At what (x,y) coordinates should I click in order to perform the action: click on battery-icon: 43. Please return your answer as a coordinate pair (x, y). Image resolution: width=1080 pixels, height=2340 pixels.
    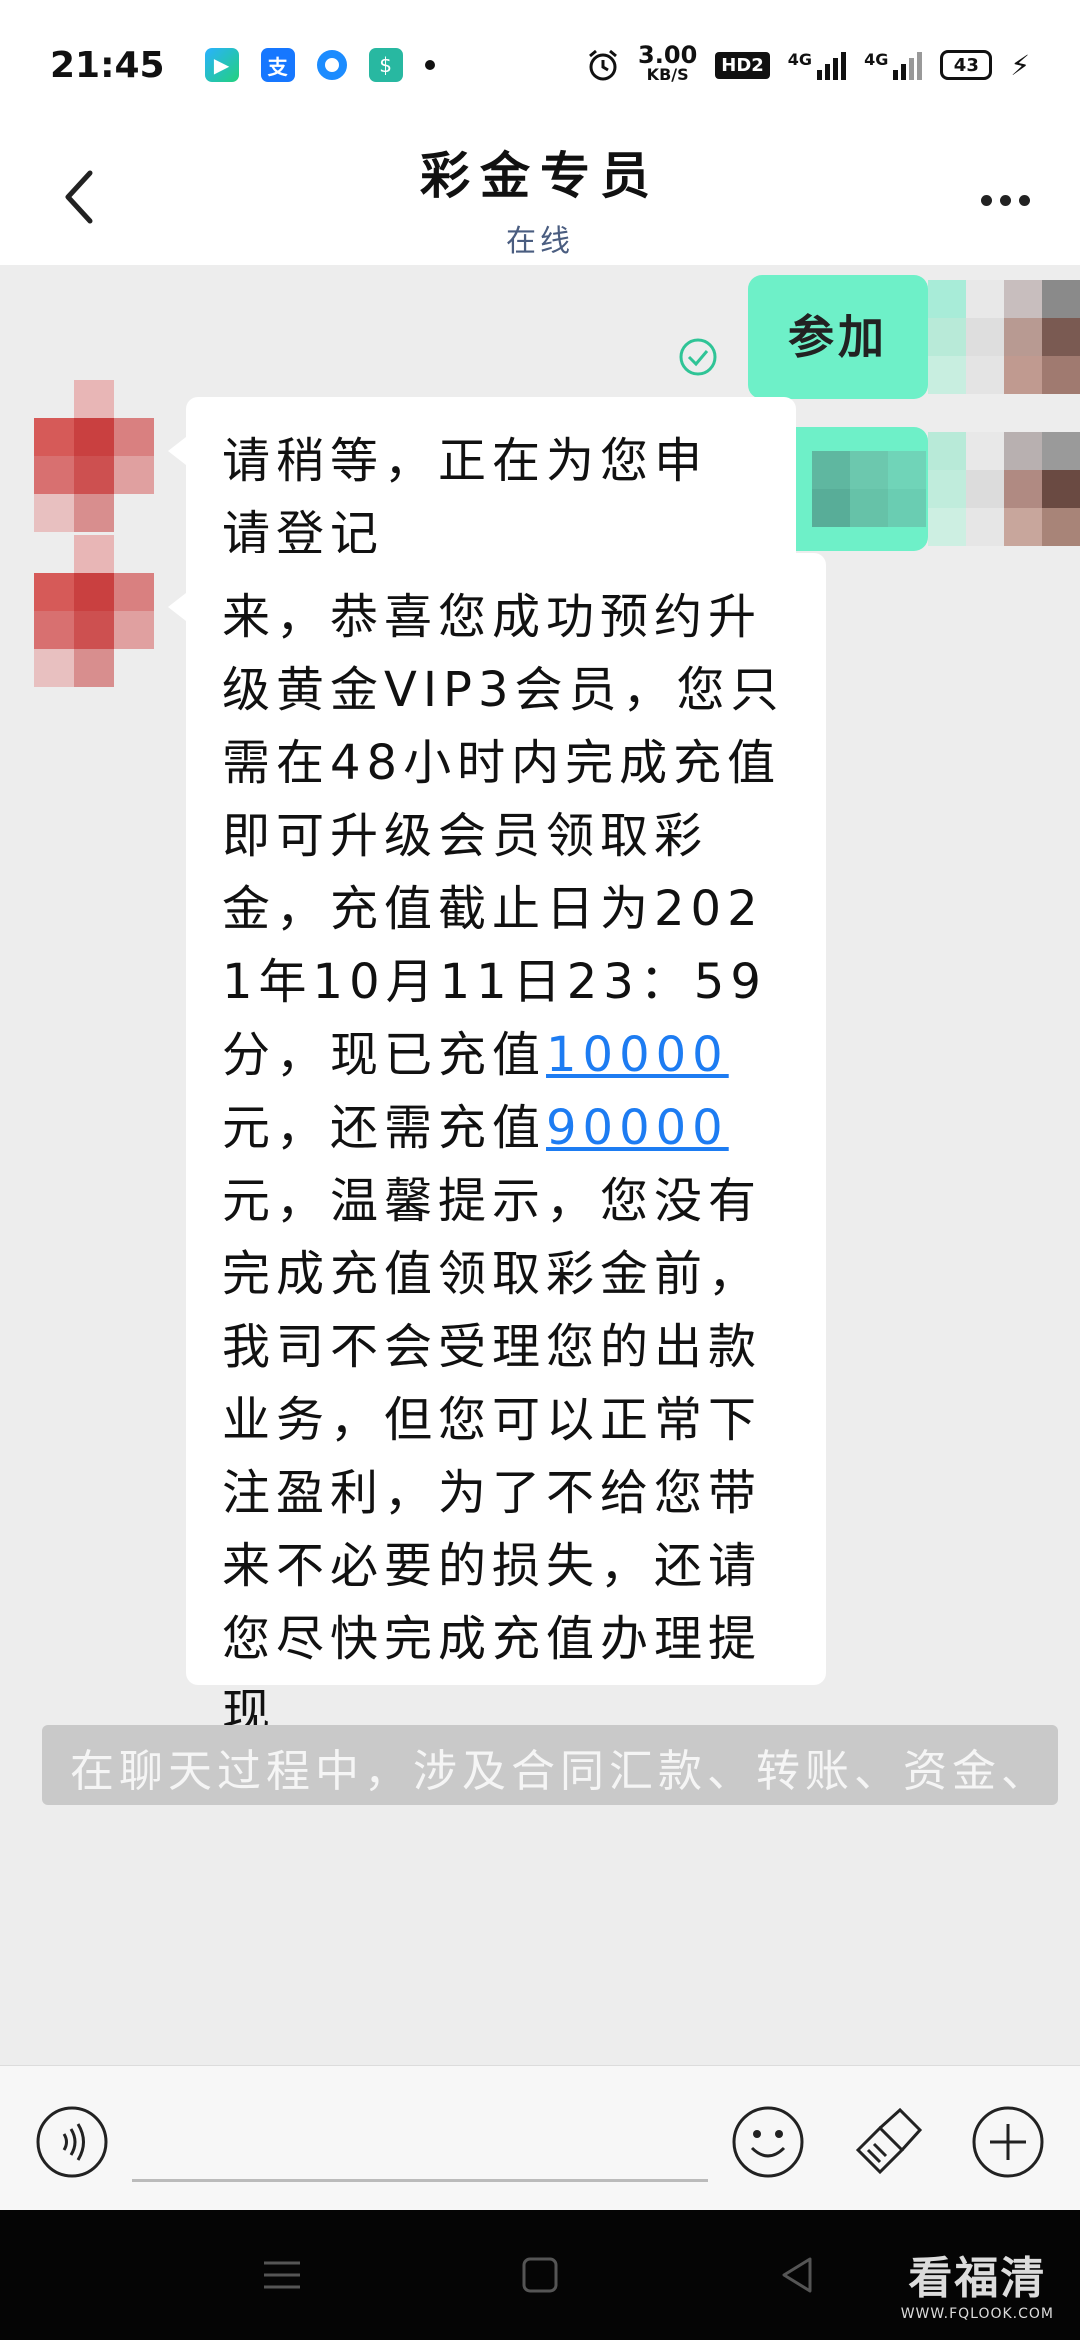
    Looking at the image, I should click on (966, 65).